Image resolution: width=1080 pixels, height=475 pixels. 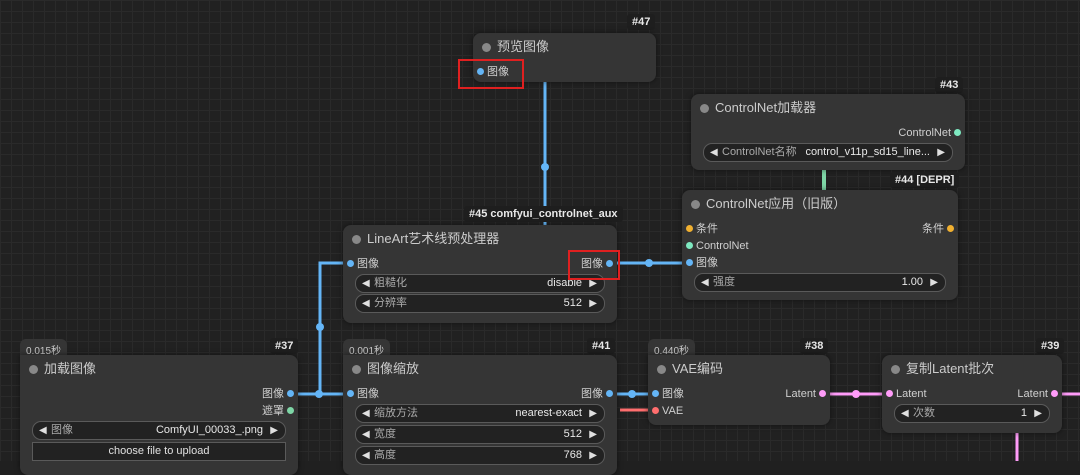 What do you see at coordinates (159, 394) in the screenshot?
I see `output-slot-image: 图像` at bounding box center [159, 394].